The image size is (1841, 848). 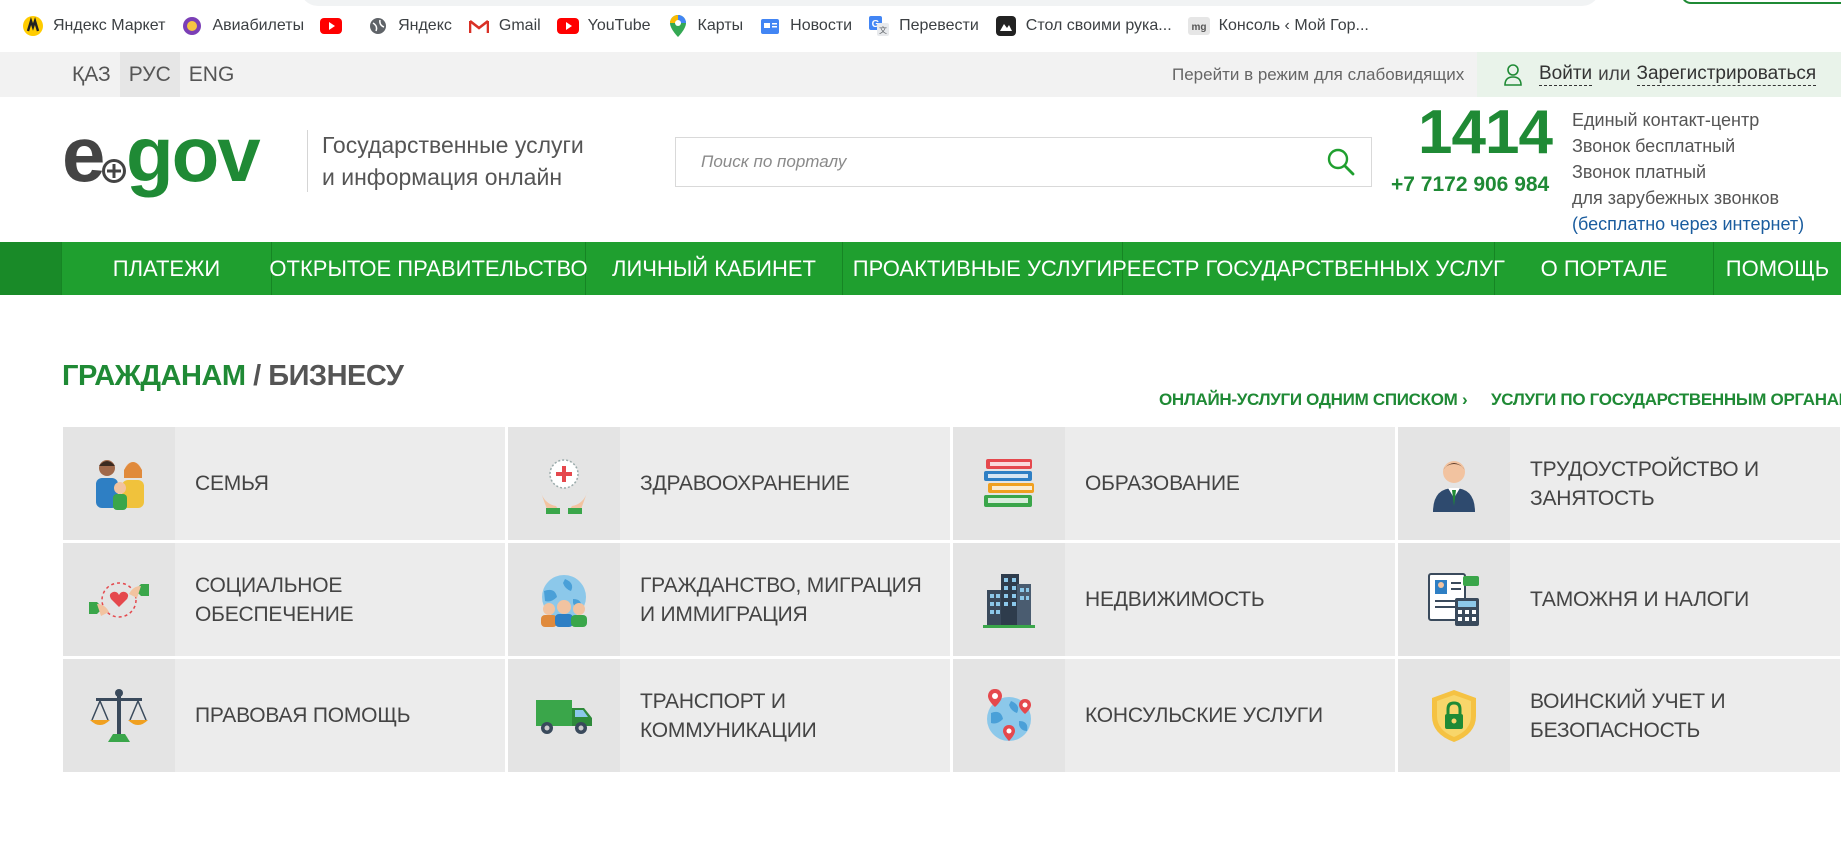 I want to click on bookmark-gmail: Gmail, so click(x=506, y=26).